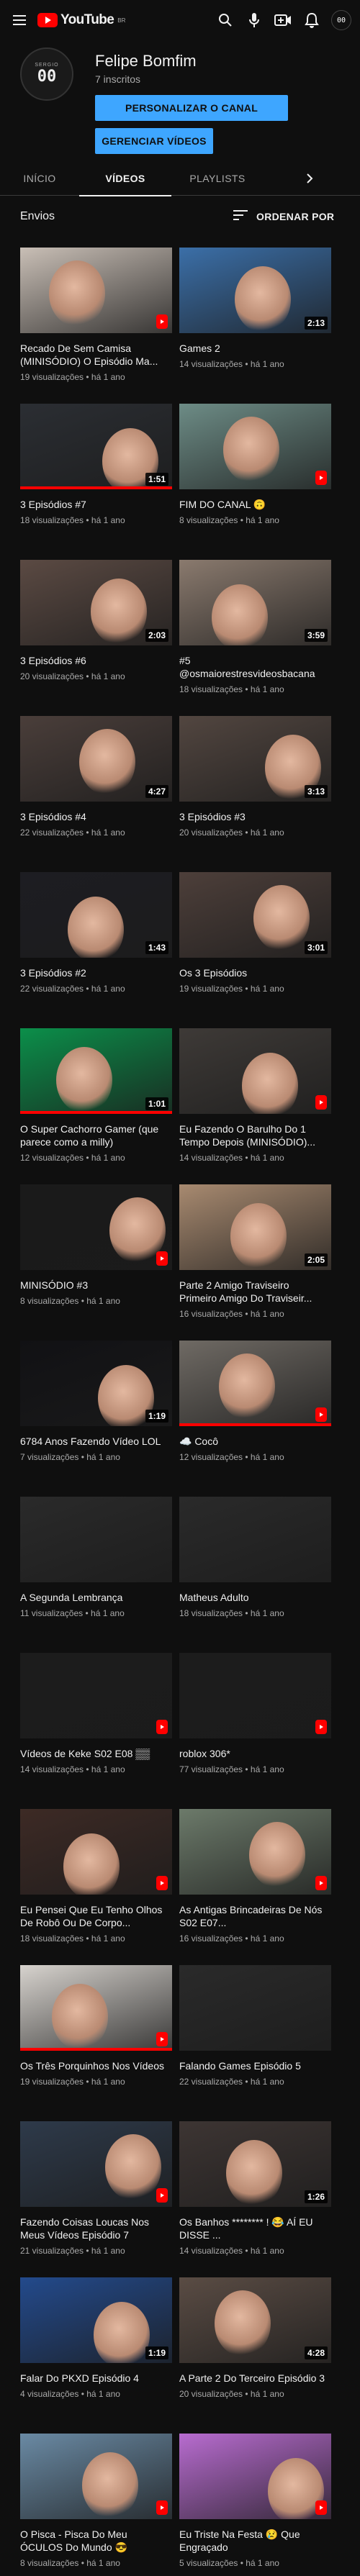 The height and width of the screenshot is (2576, 360). What do you see at coordinates (255, 667) in the screenshot?
I see `video-title: #5 @osmaiorestresvideosbacana` at bounding box center [255, 667].